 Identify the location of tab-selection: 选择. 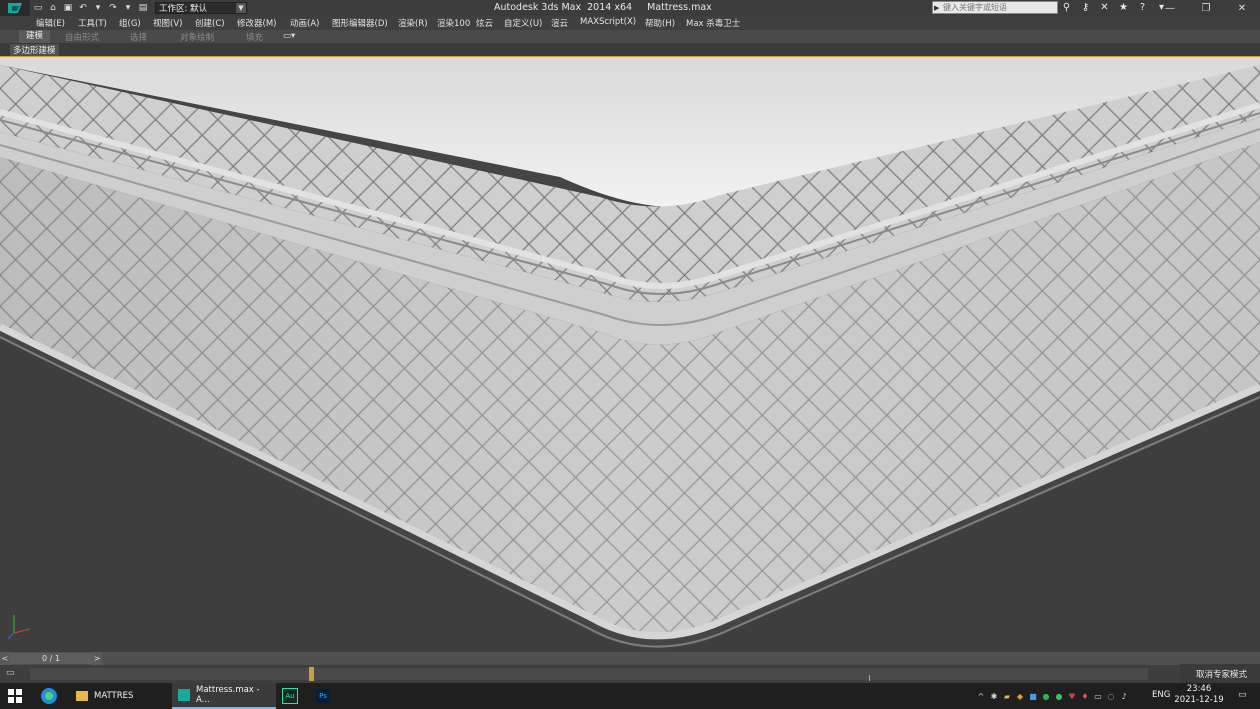
(138, 37).